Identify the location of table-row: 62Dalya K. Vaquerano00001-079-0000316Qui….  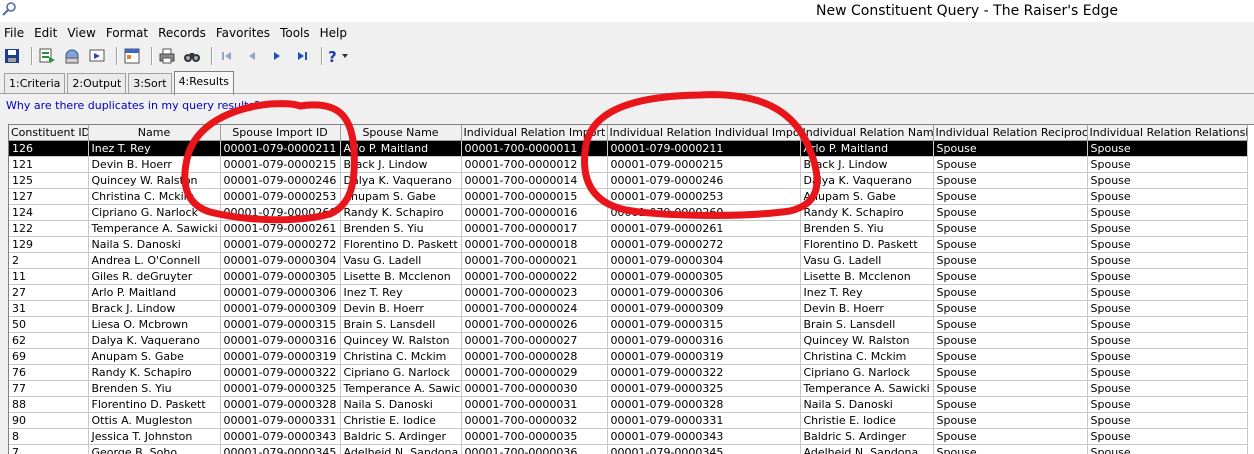
(628, 341).